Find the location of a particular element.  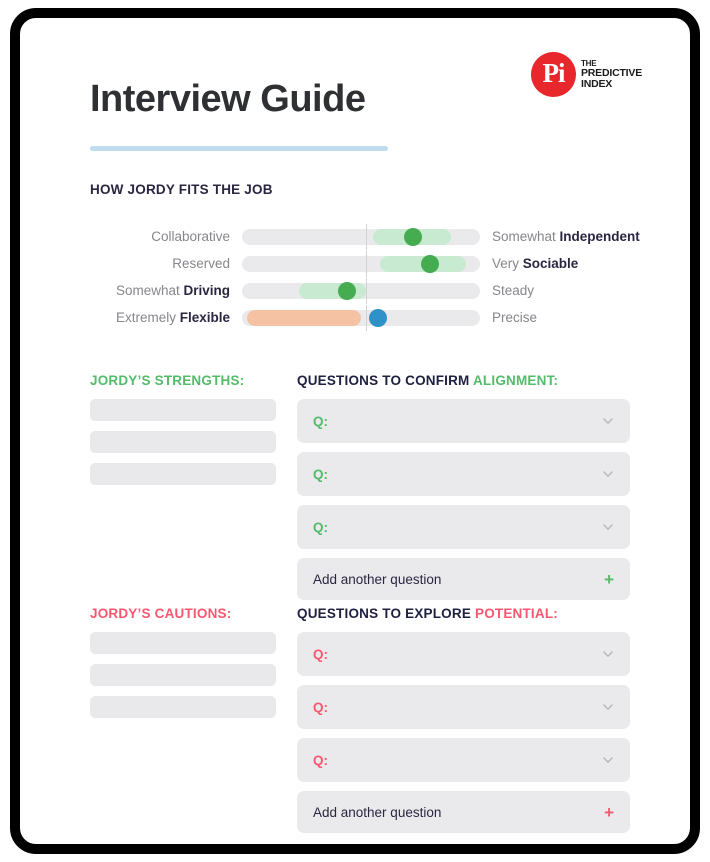

behavior-bar-row: Collaborative Somewhat Independent is located at coordinates (380, 236).